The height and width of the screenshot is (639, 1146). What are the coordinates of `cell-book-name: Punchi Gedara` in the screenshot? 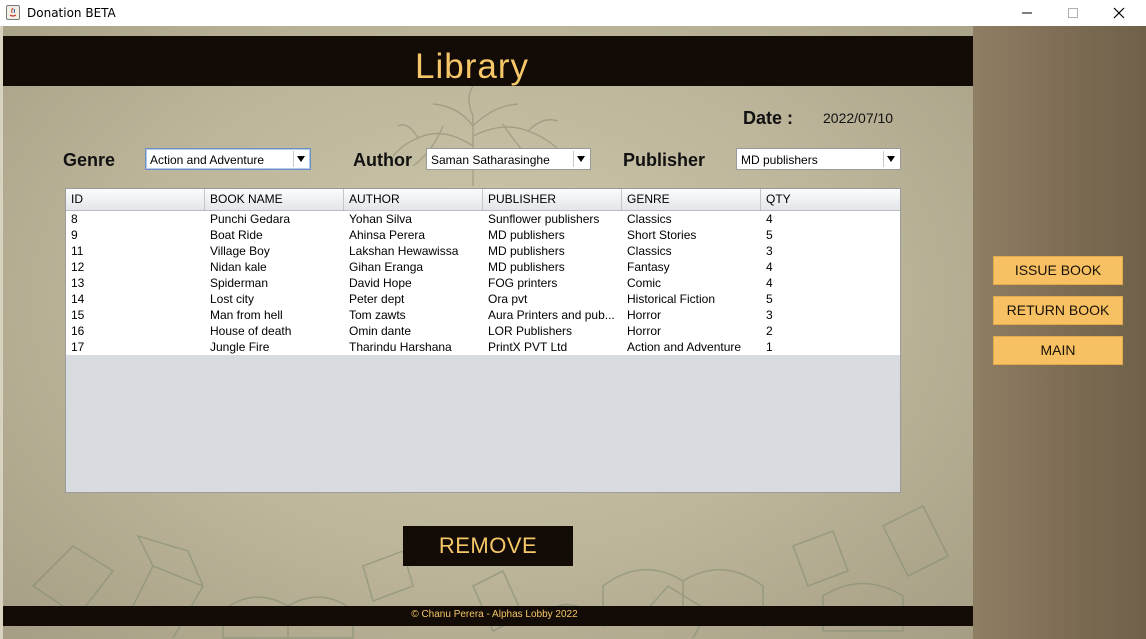 It's located at (250, 219).